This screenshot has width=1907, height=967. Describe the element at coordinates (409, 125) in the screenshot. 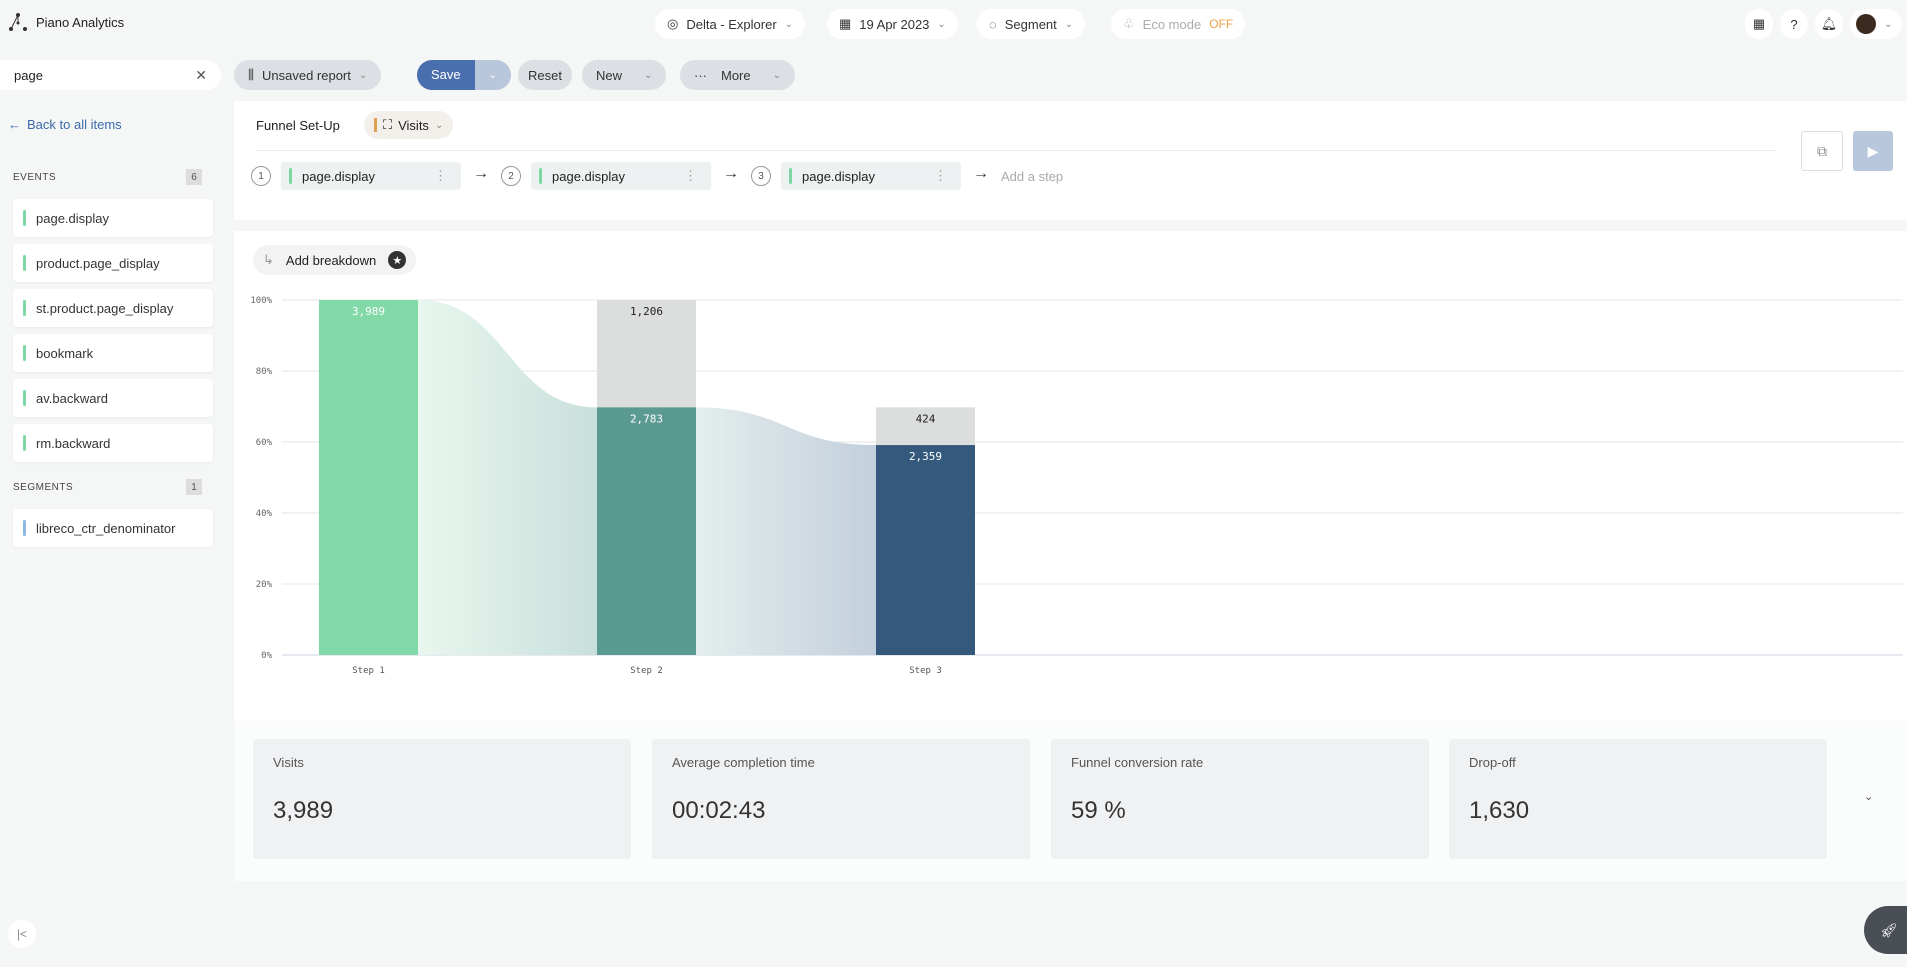

I see `metric-selector: ⛶ Visits ⌄` at that location.